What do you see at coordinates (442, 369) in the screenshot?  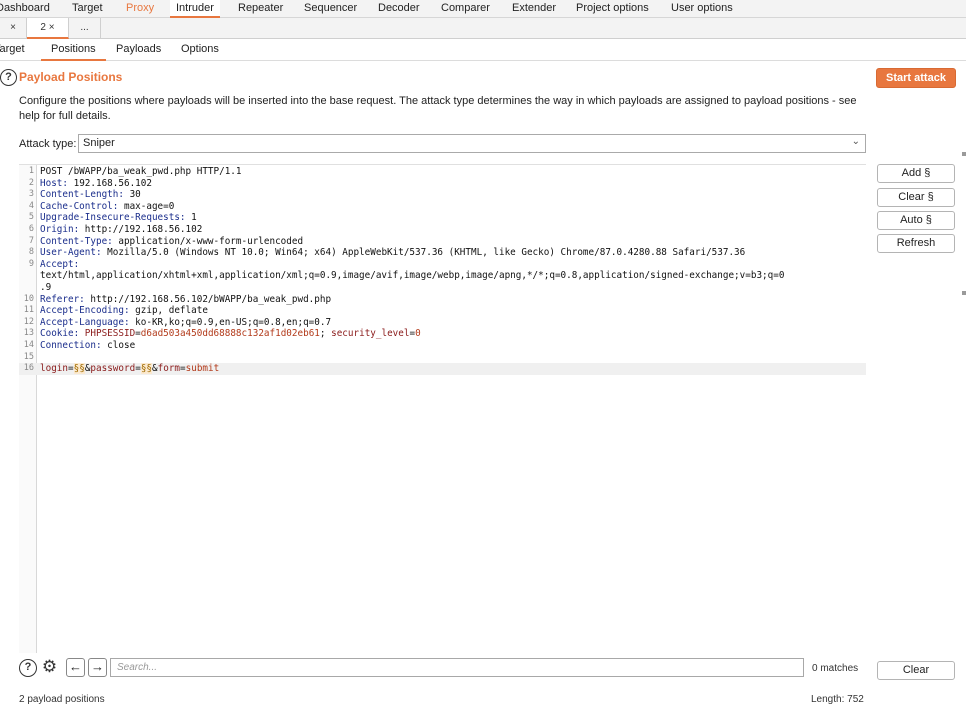 I see `request-body-line: 16 login=§§&password=§§&form=submit` at bounding box center [442, 369].